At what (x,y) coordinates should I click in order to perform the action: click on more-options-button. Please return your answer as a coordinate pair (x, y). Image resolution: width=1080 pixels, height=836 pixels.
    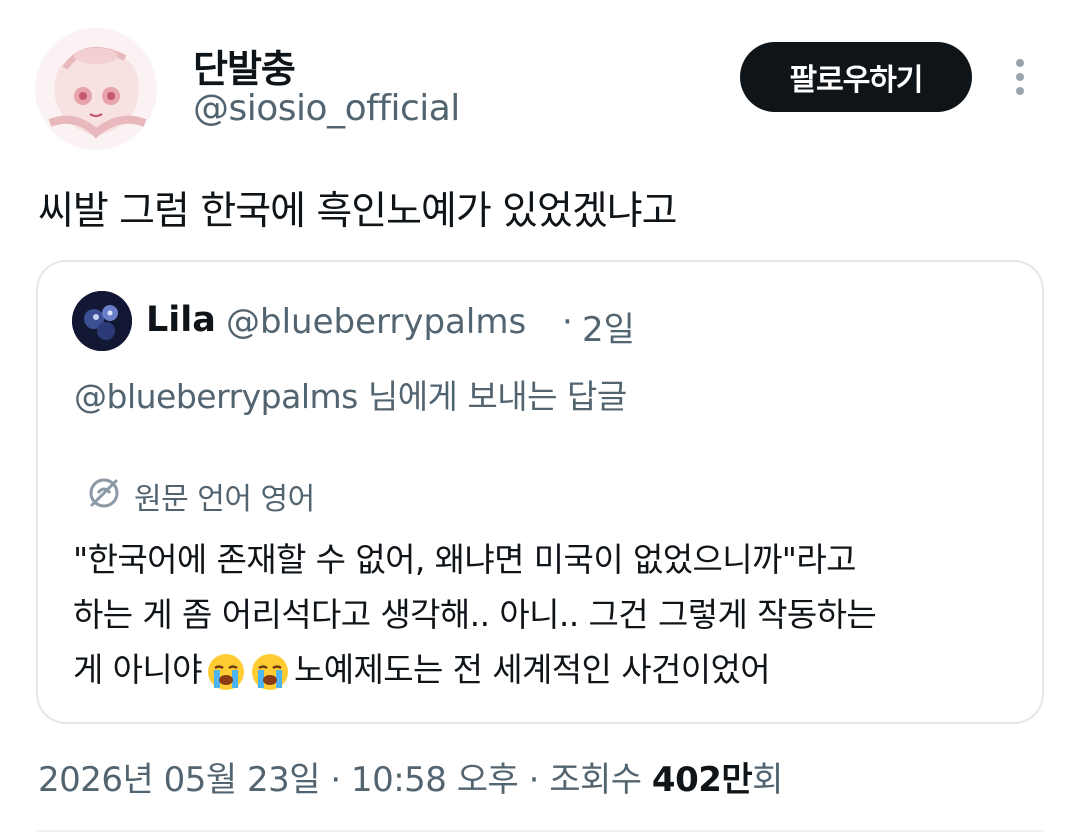
    Looking at the image, I should click on (1020, 77).